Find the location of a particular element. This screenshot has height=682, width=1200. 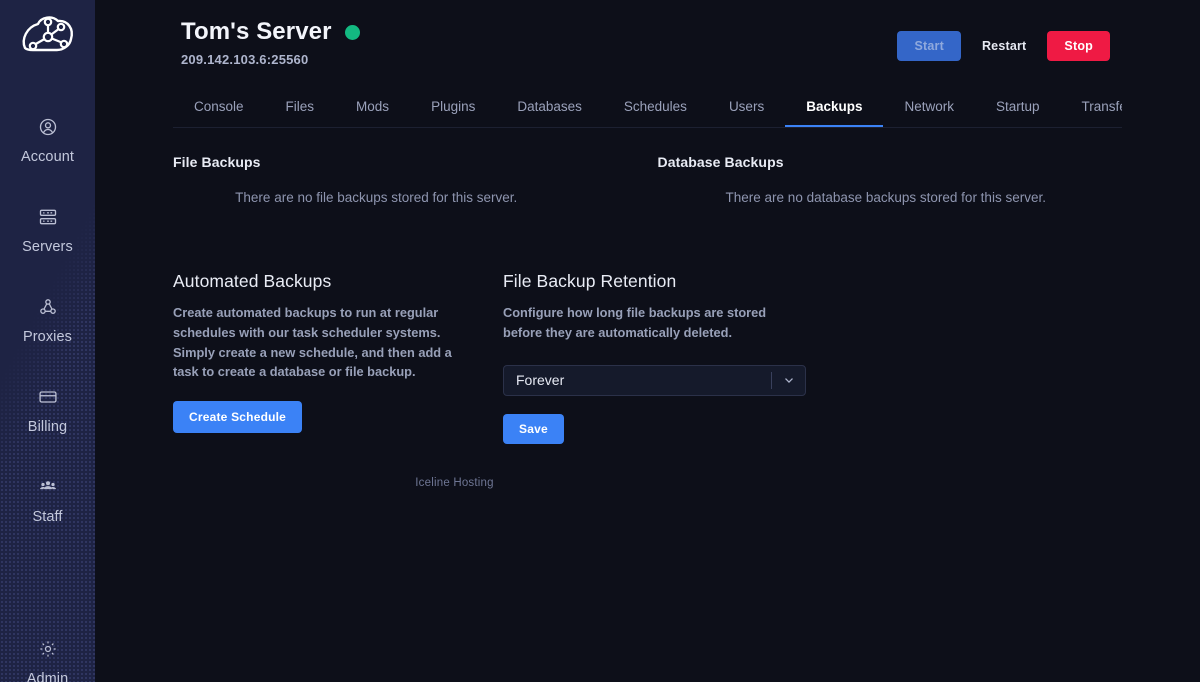

sidebar-item-servers: Servers is located at coordinates (47, 231).